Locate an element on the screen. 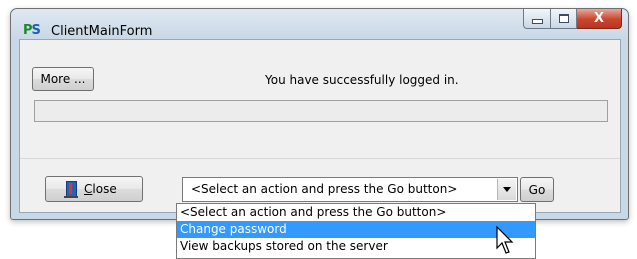 This screenshot has width=637, height=259. go-button: Go is located at coordinates (537, 189).